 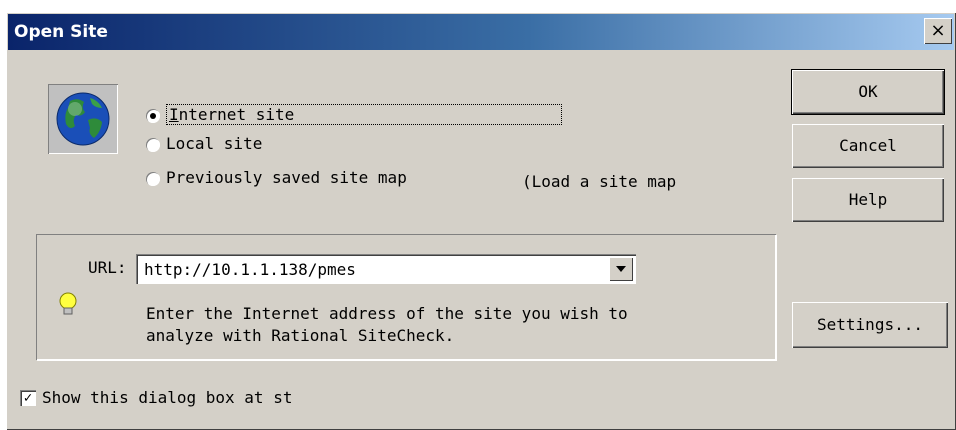 What do you see at coordinates (28, 398) in the screenshot?
I see `show-dialog-checkbox: ✓` at bounding box center [28, 398].